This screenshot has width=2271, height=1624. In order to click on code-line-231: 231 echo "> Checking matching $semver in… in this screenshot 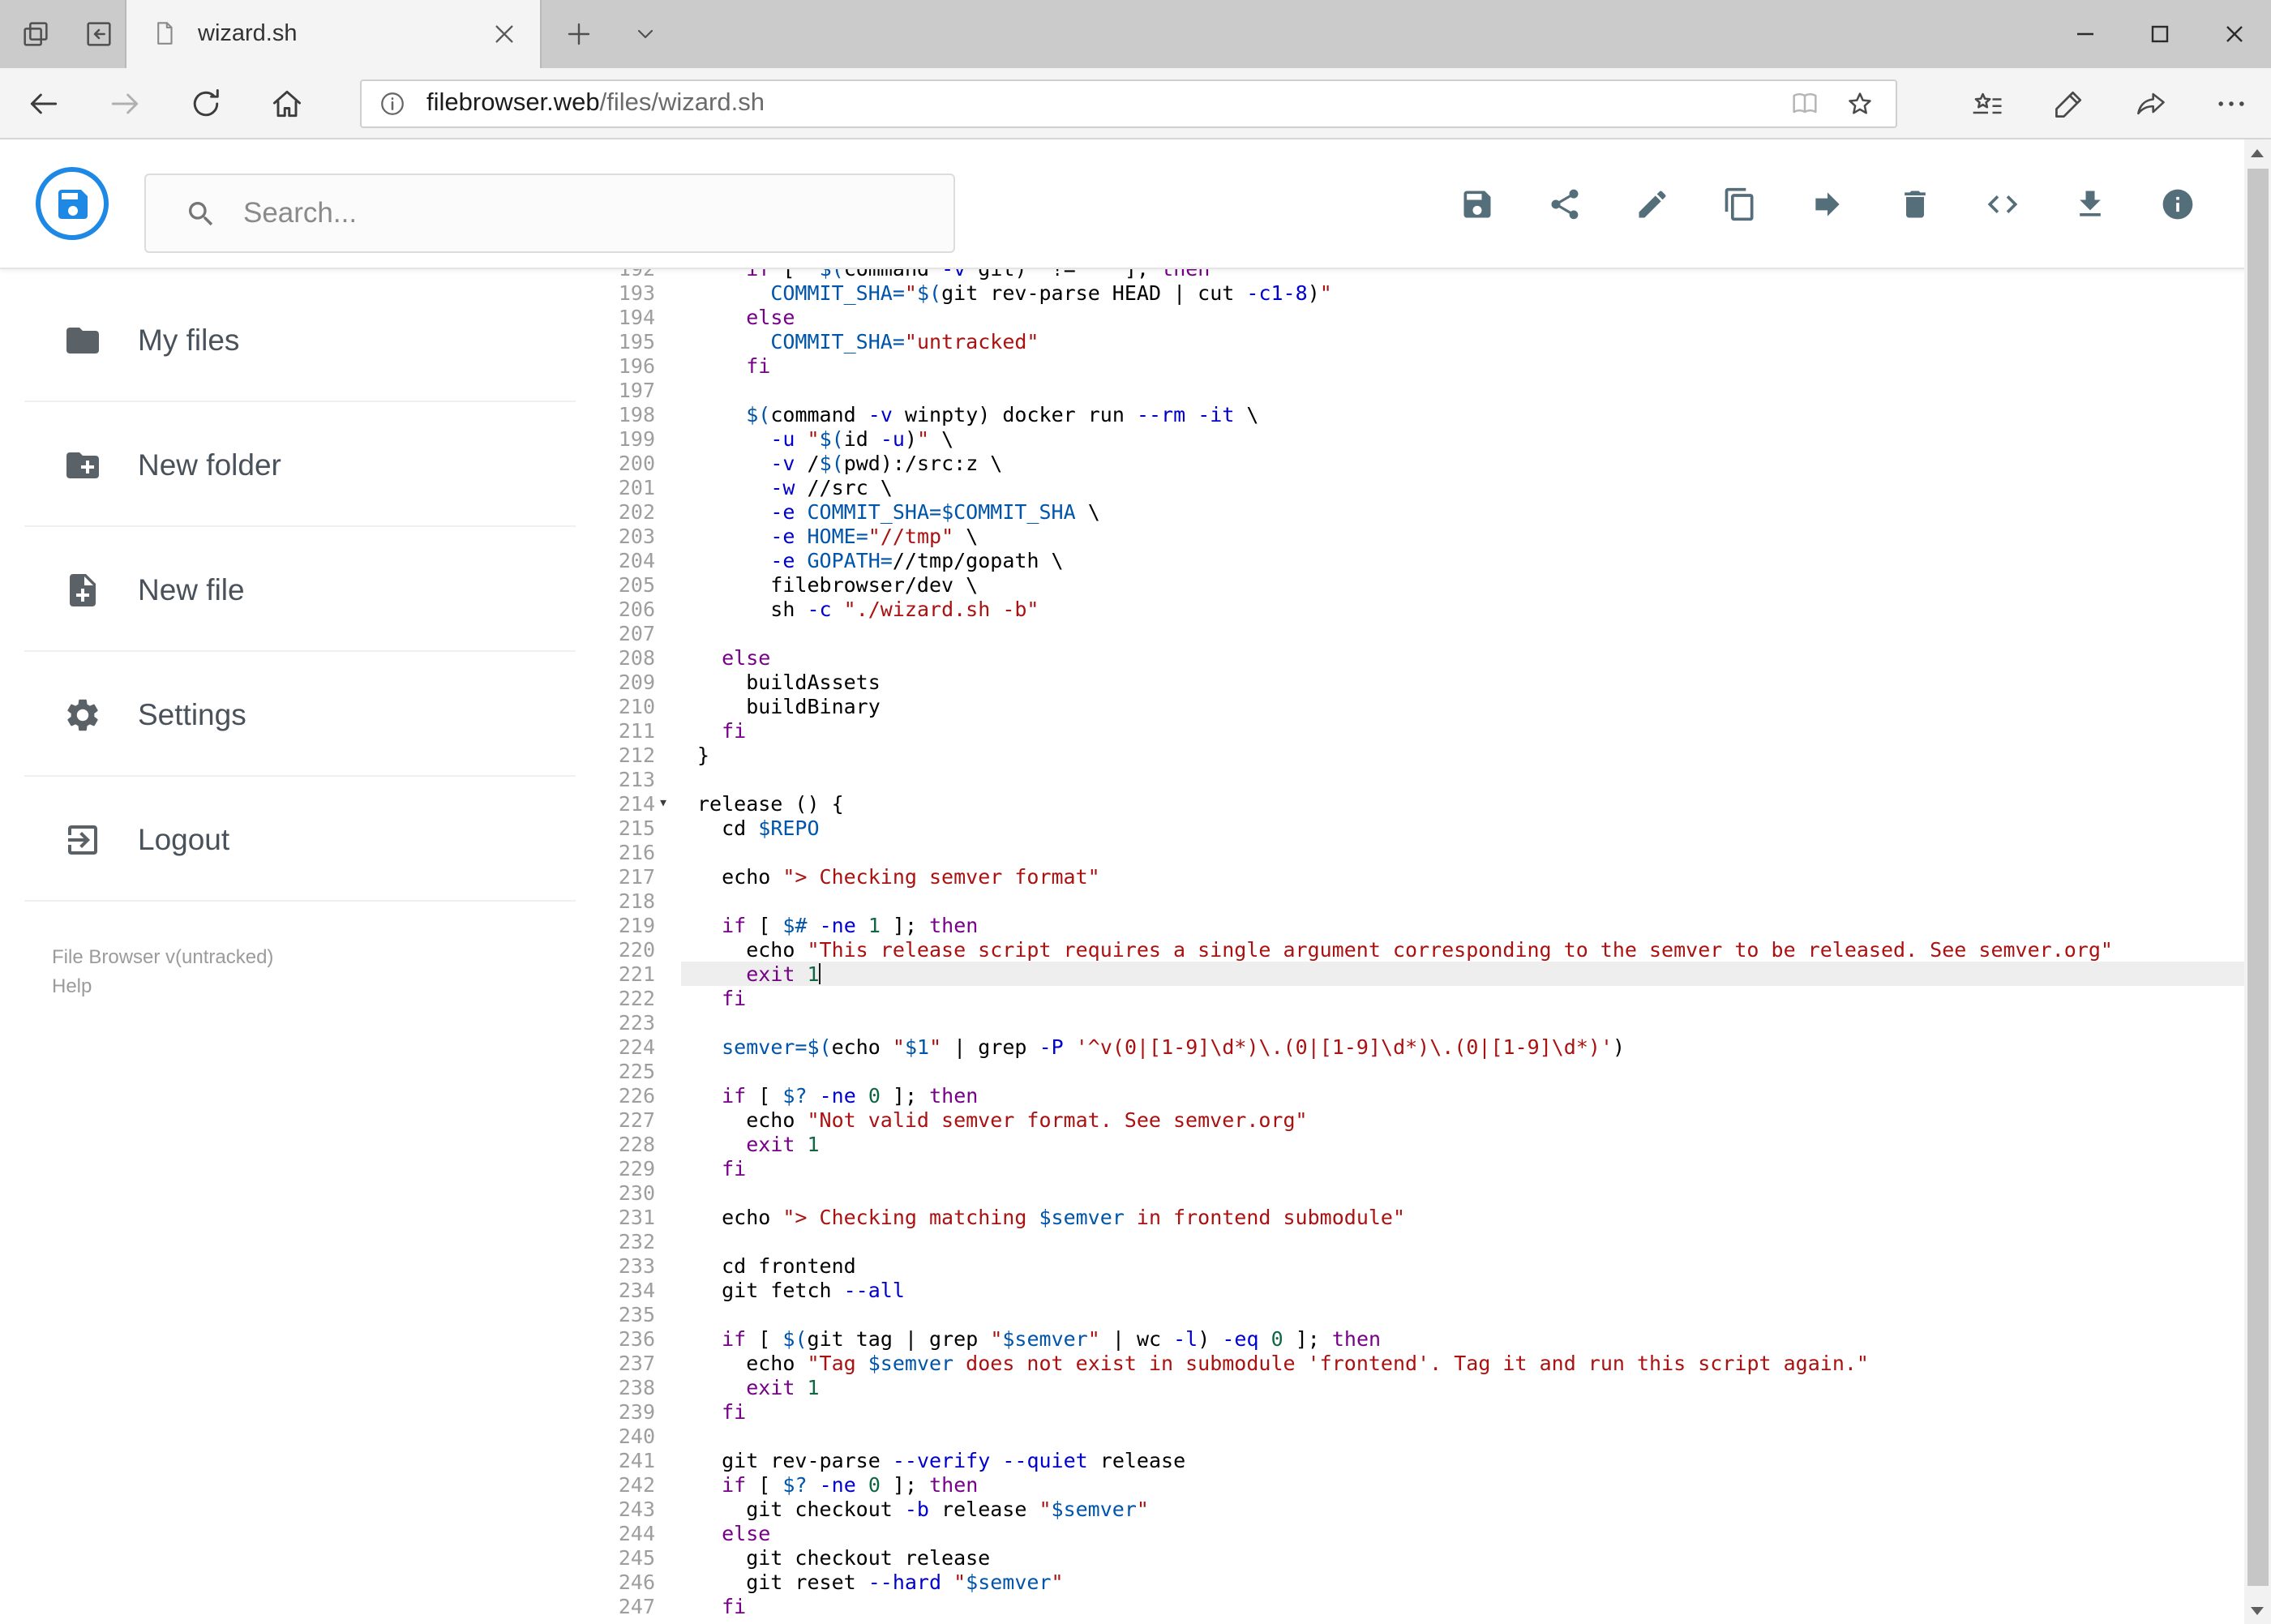, I will do `click(1422, 1216)`.